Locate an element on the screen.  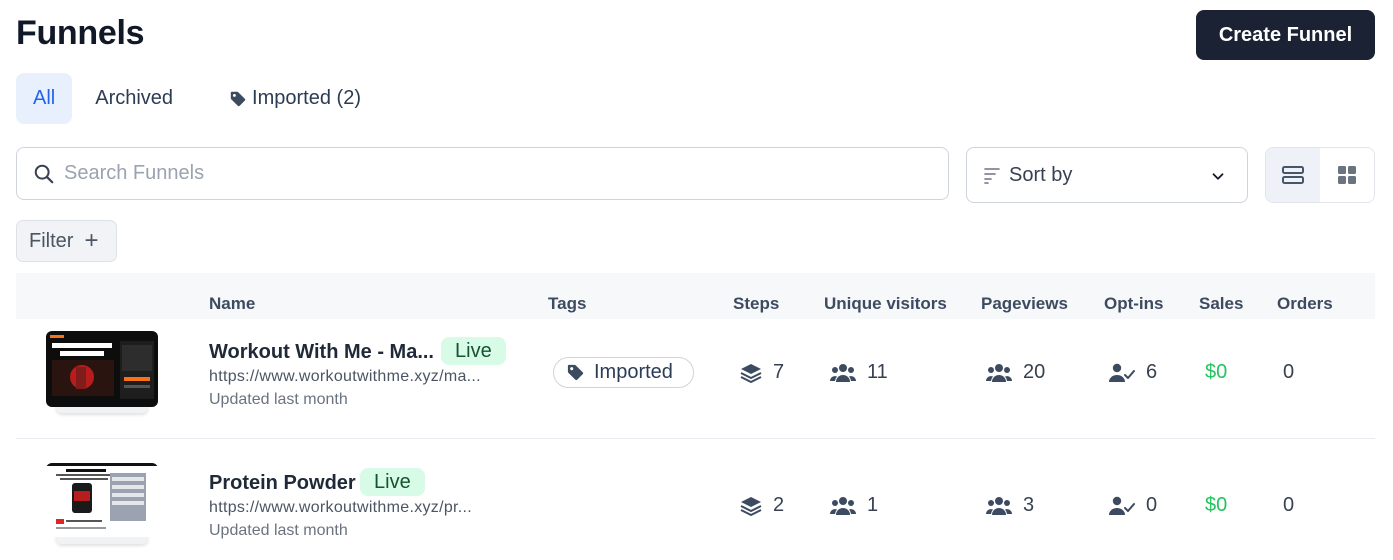
opt-ins-value: 6 is located at coordinates (1152, 372).